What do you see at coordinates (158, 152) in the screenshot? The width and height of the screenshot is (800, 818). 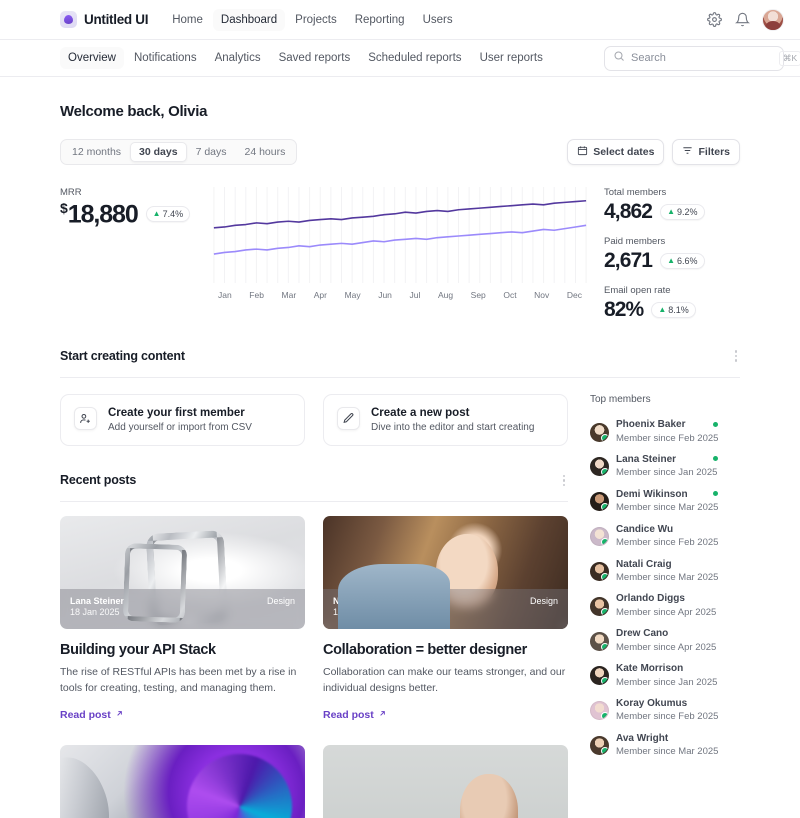 I see `range-30-days: 30 days` at bounding box center [158, 152].